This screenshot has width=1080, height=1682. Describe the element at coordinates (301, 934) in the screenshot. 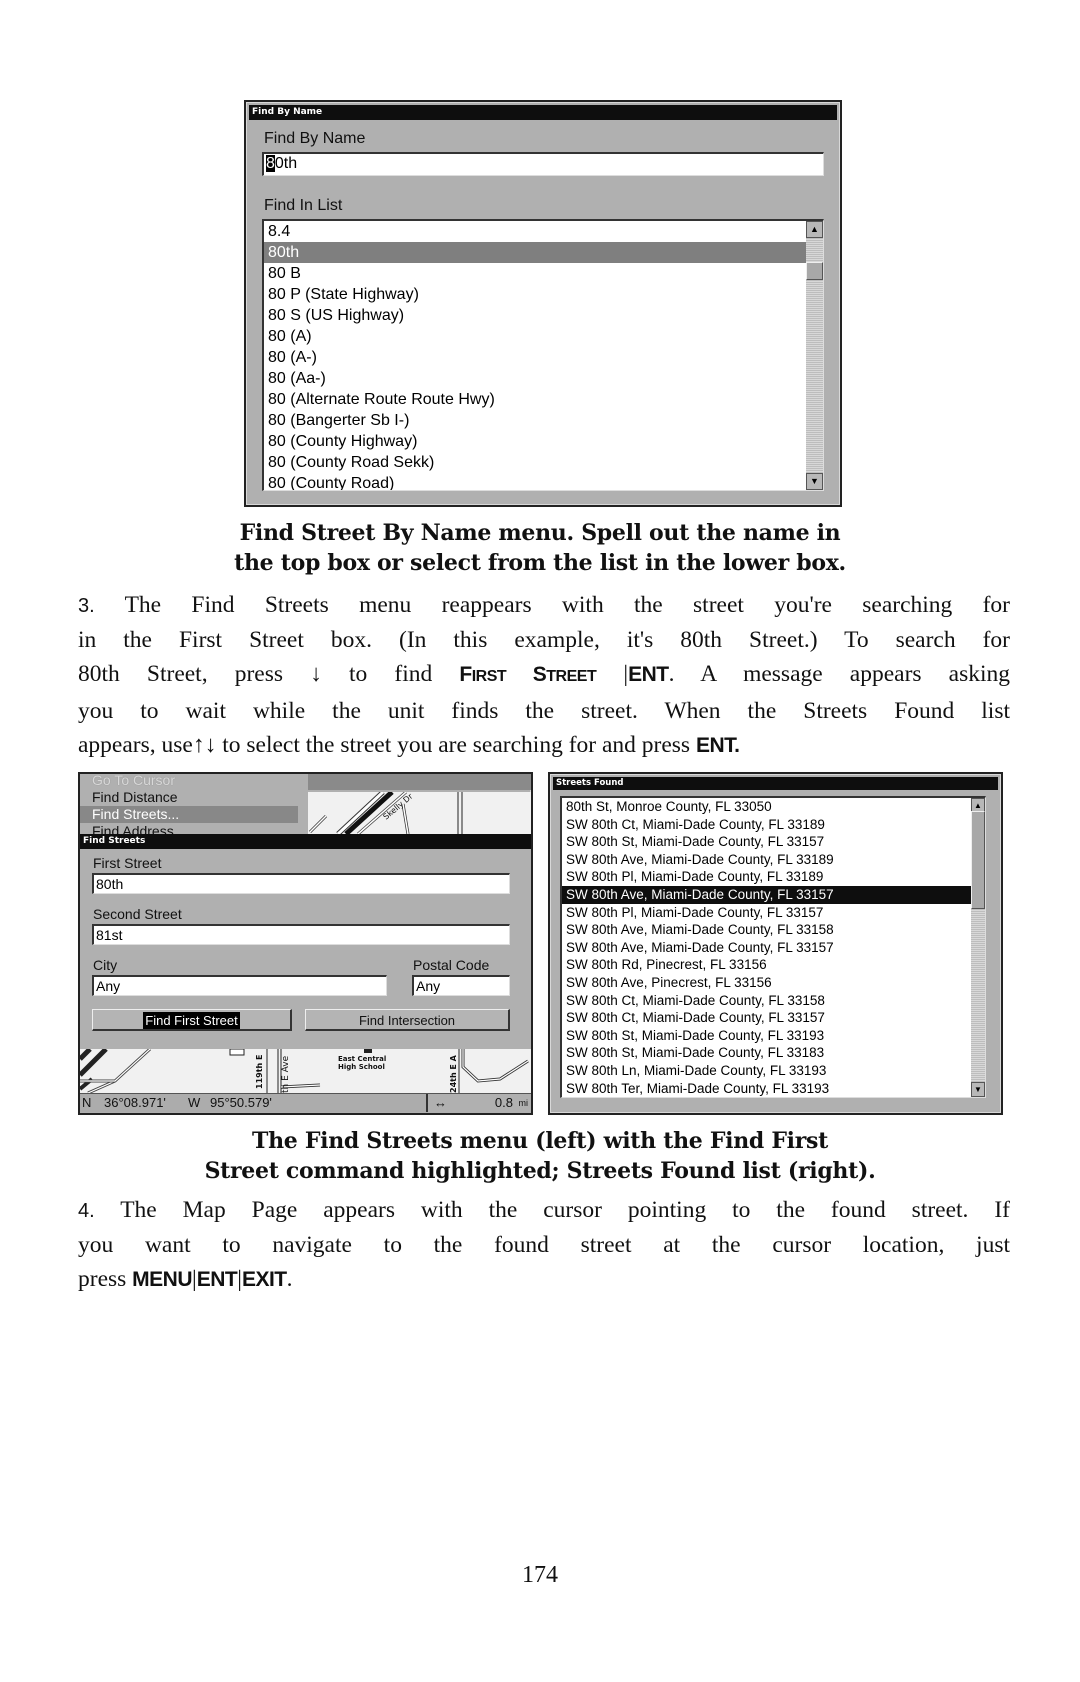

I see `second-street-input: 81st` at that location.